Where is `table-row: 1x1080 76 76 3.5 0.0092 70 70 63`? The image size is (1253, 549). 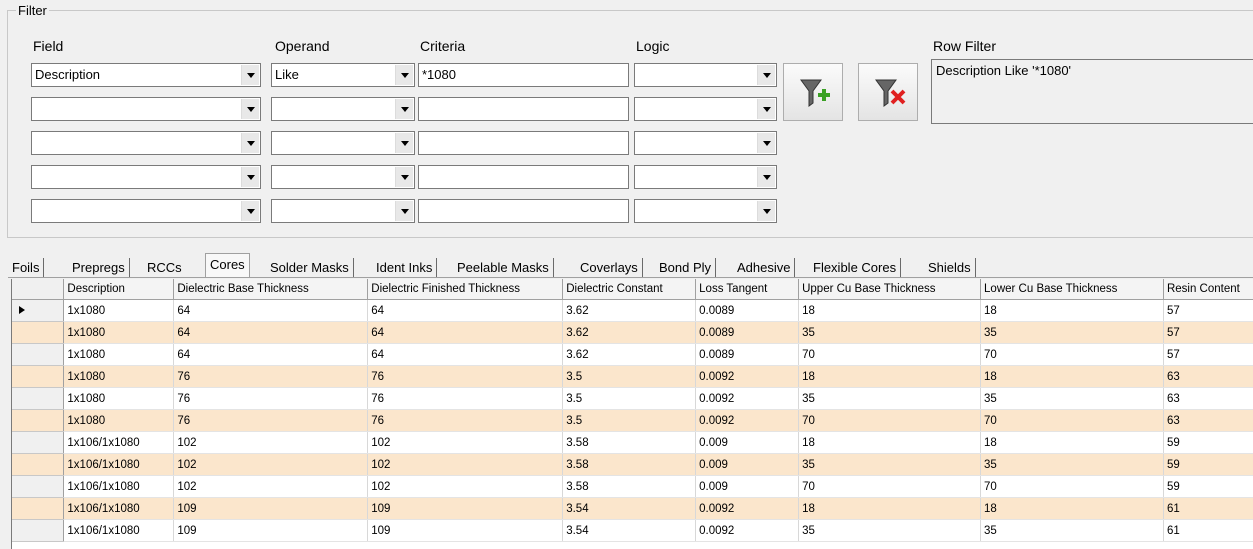 table-row: 1x1080 76 76 3.5 0.0092 70 70 63 is located at coordinates (632, 420).